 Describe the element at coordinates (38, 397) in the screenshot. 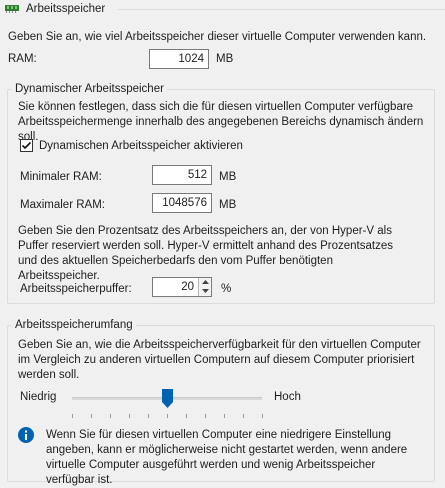

I see `slider-low-label: Niedrig` at that location.